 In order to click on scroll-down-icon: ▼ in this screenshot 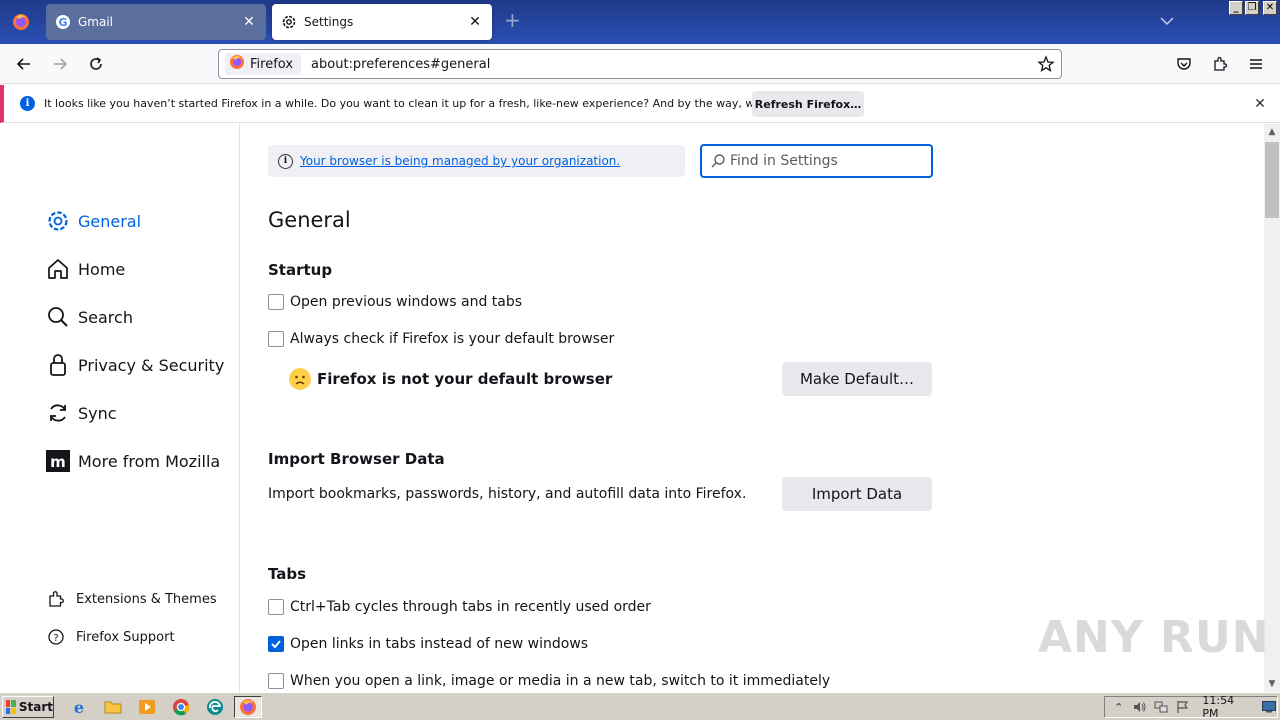, I will do `click(1272, 684)`.